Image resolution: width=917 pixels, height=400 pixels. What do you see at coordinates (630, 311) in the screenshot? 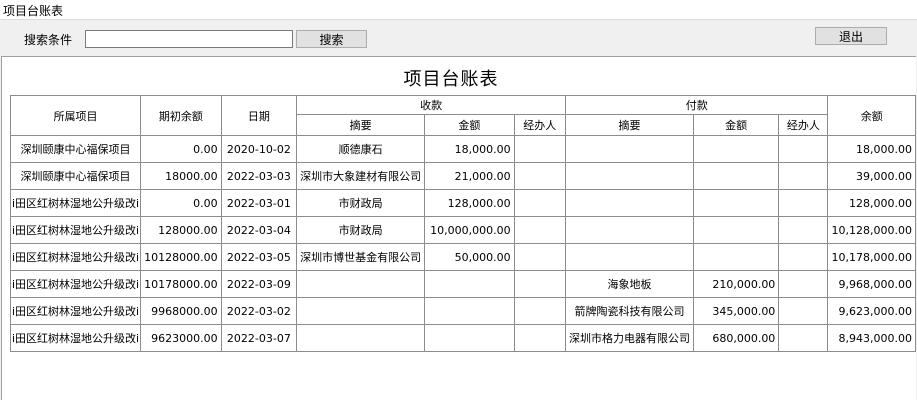
I see `cell-payment-summary: 箭牌陶瓷科技有限公司` at bounding box center [630, 311].